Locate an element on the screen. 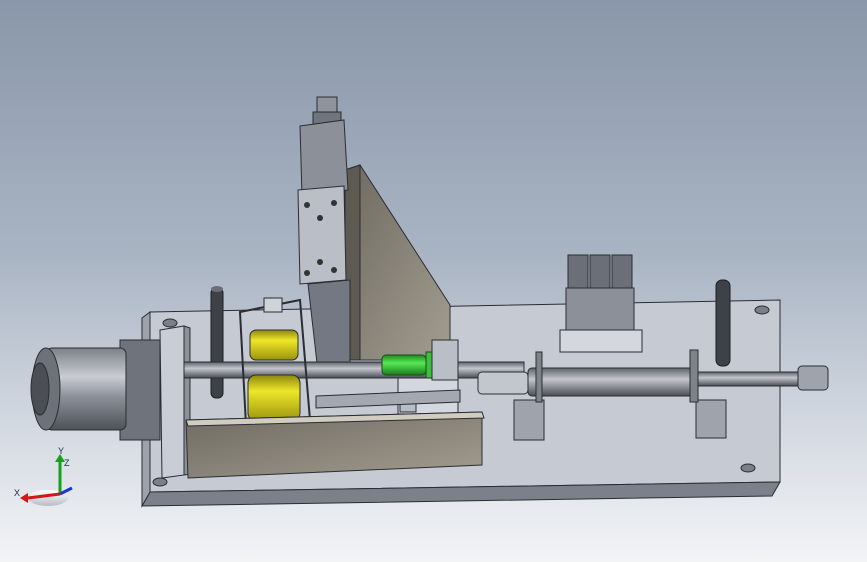 This screenshot has height=562, width=867. coordinate-triad: X Y Z is located at coordinates (43, 476).